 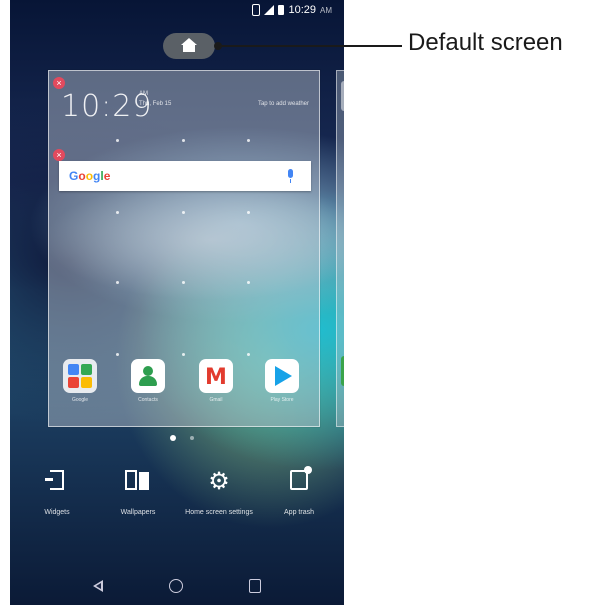 What do you see at coordinates (310, 46) in the screenshot?
I see `callout-line` at bounding box center [310, 46].